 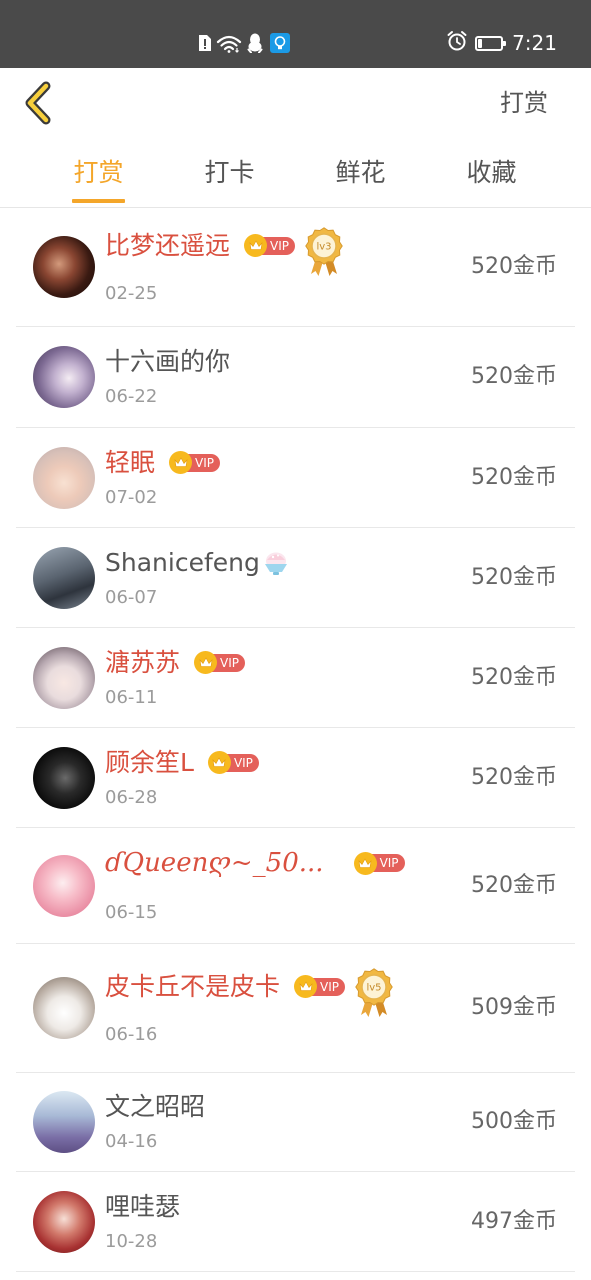 I want to click on user-name: 皮卡丘不是皮卡, so click(x=193, y=986).